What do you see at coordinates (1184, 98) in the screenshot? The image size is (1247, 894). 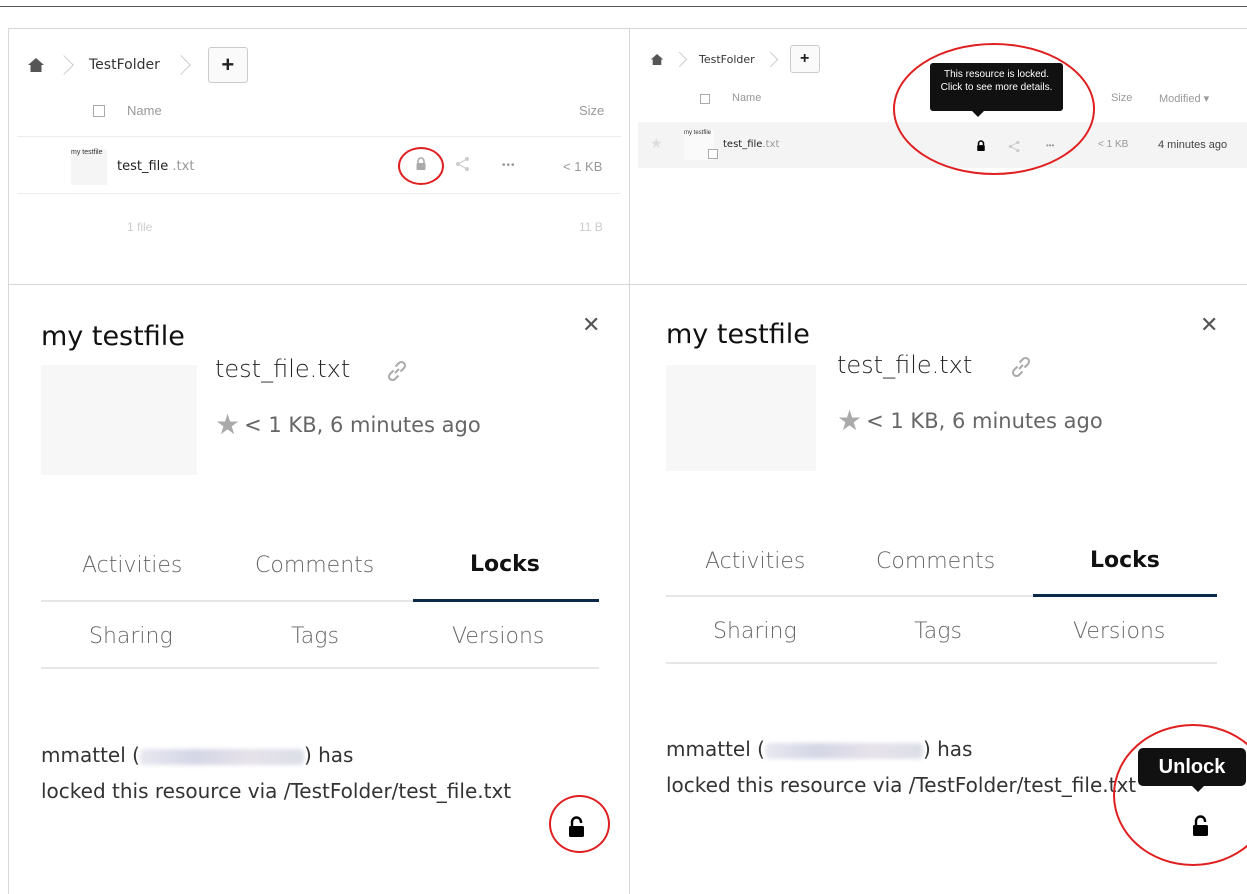 I see `column-modified: Modified ▾` at bounding box center [1184, 98].